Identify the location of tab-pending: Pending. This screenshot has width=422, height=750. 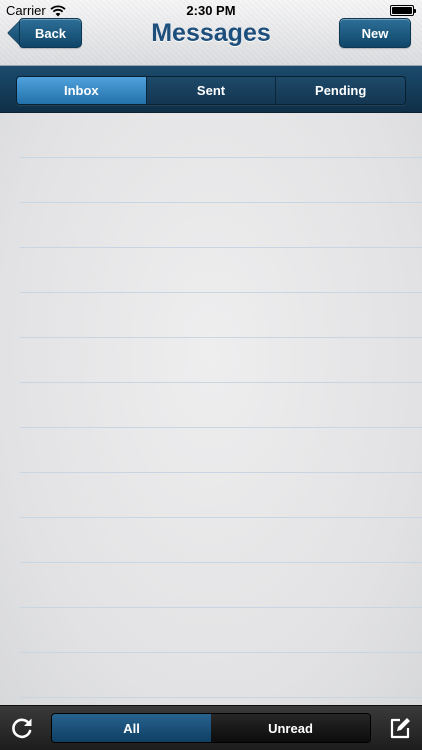
(340, 90).